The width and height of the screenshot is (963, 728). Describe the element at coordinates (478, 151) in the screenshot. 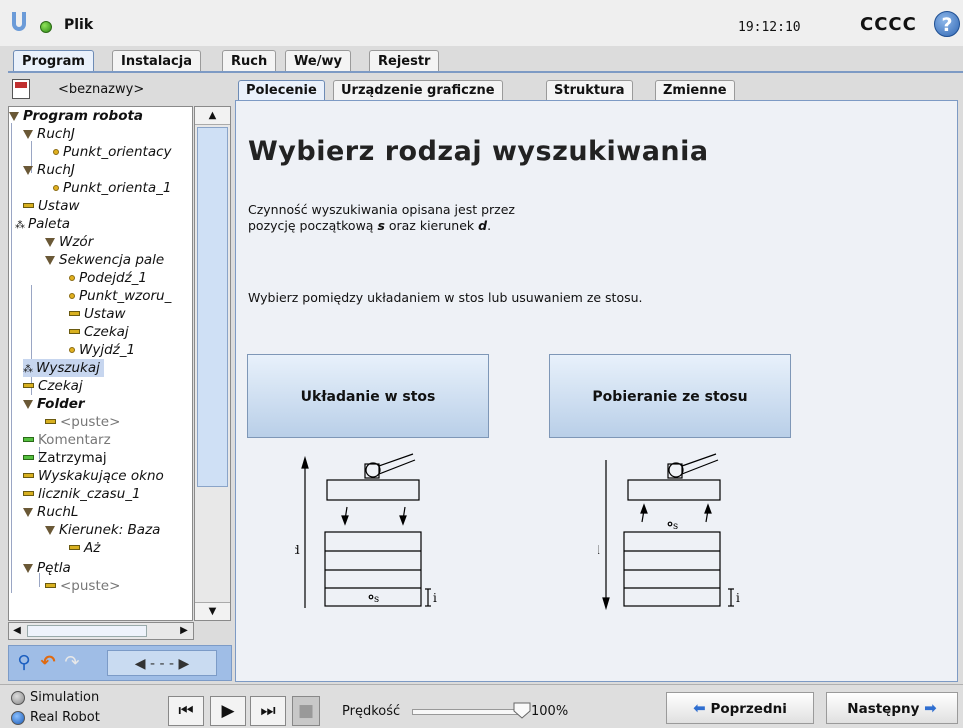

I see `page-title: Wybierz rodzaj wyszukiwania` at that location.